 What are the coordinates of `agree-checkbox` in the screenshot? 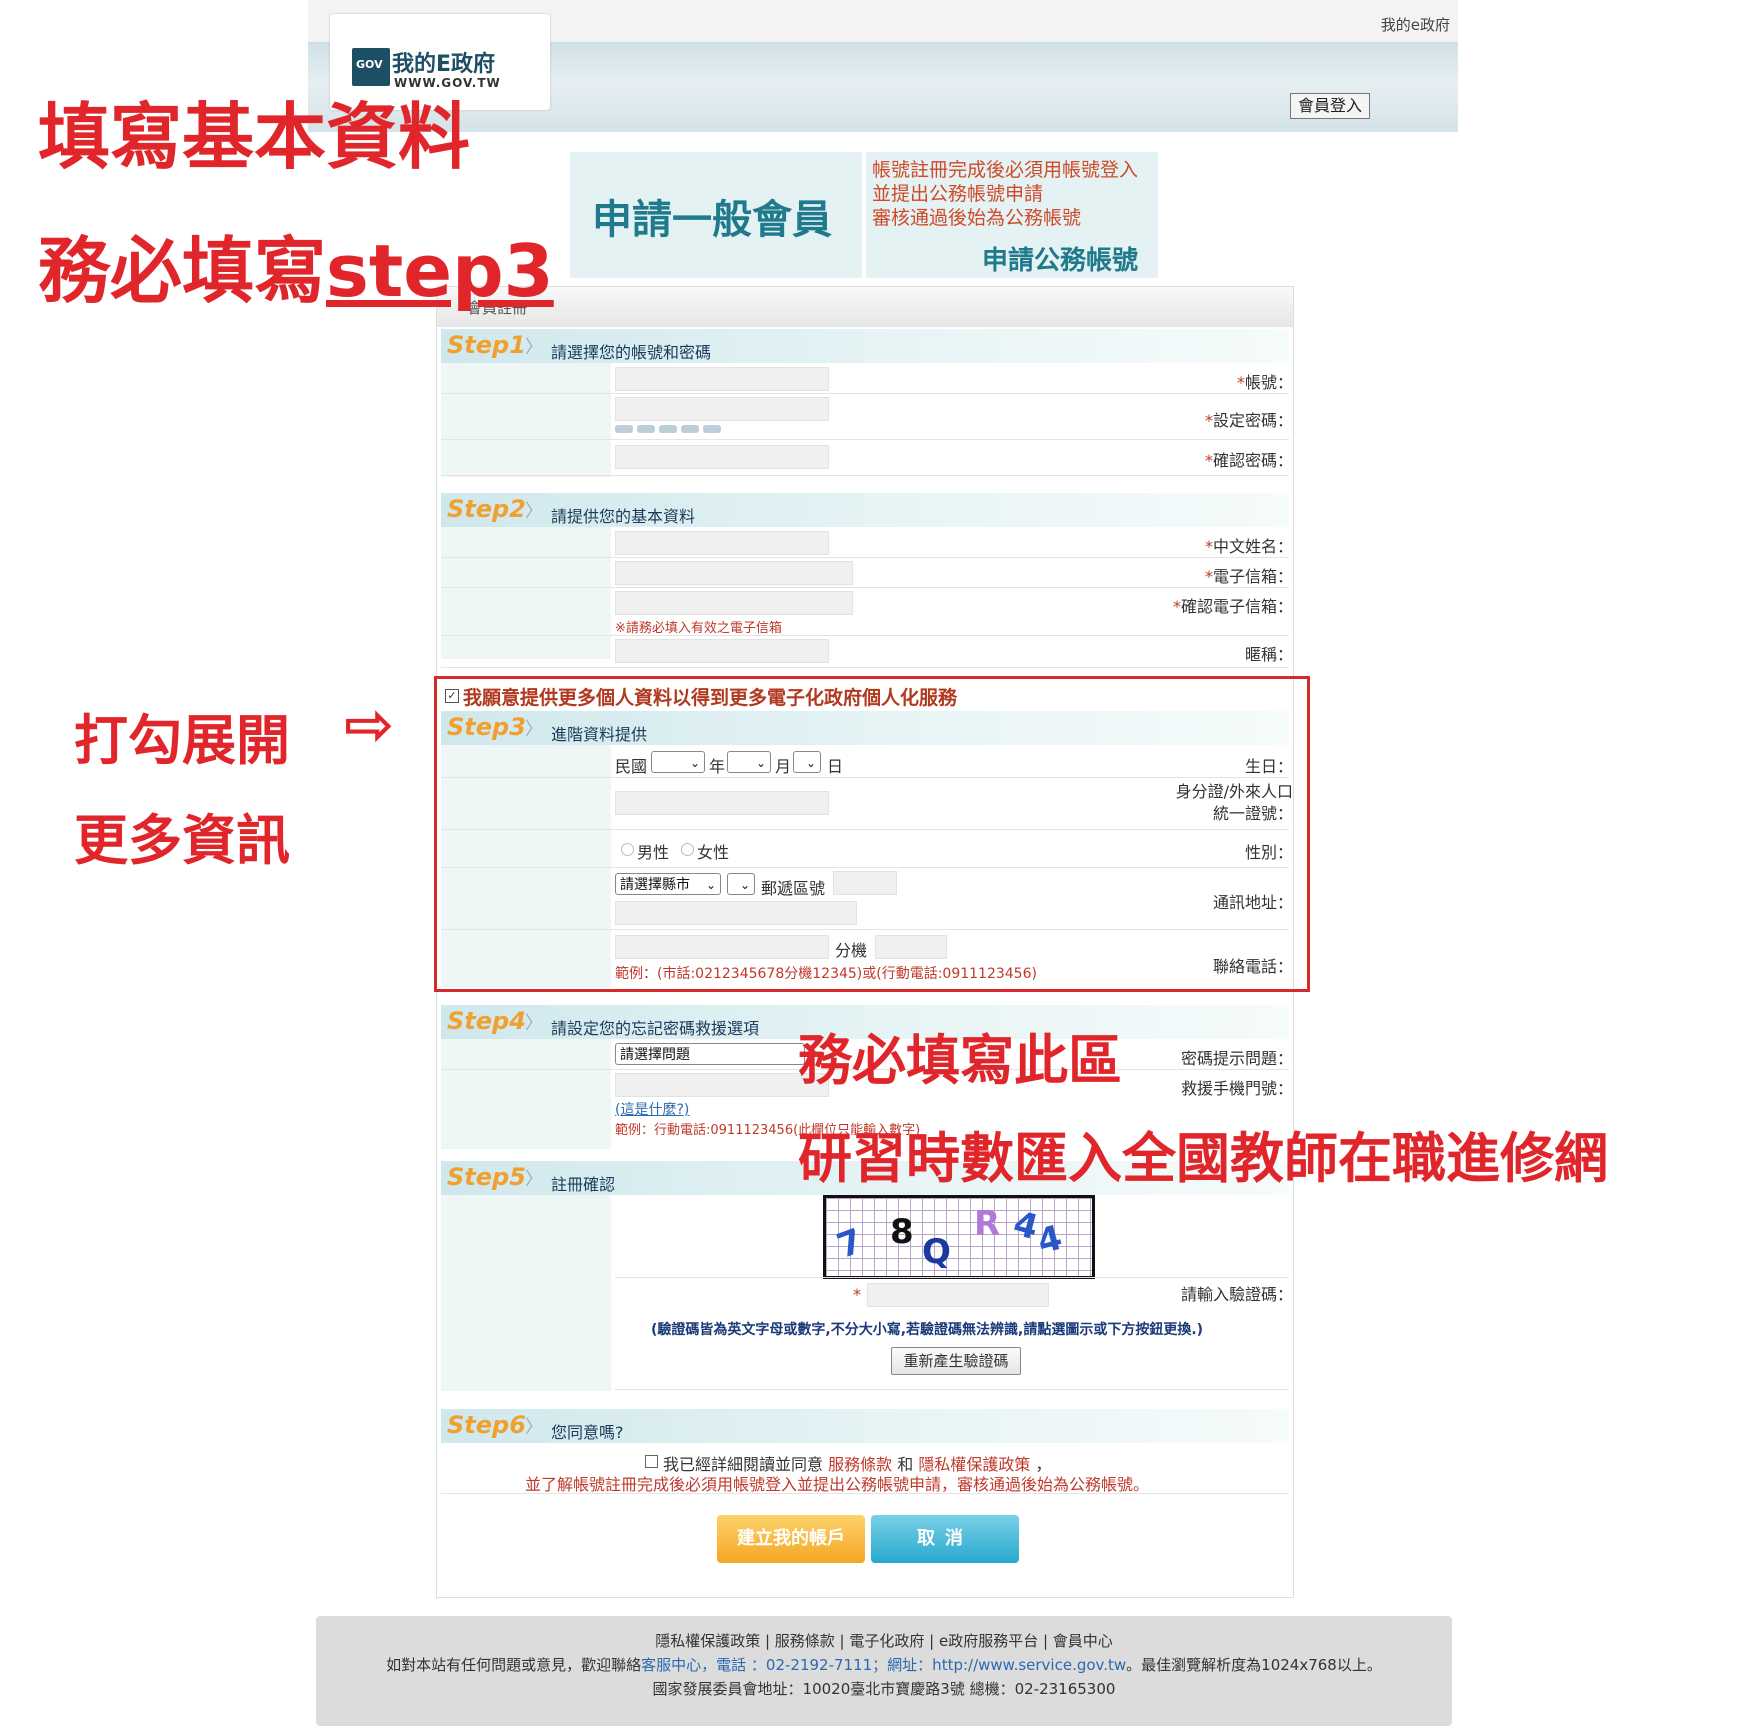 It's located at (651, 1461).